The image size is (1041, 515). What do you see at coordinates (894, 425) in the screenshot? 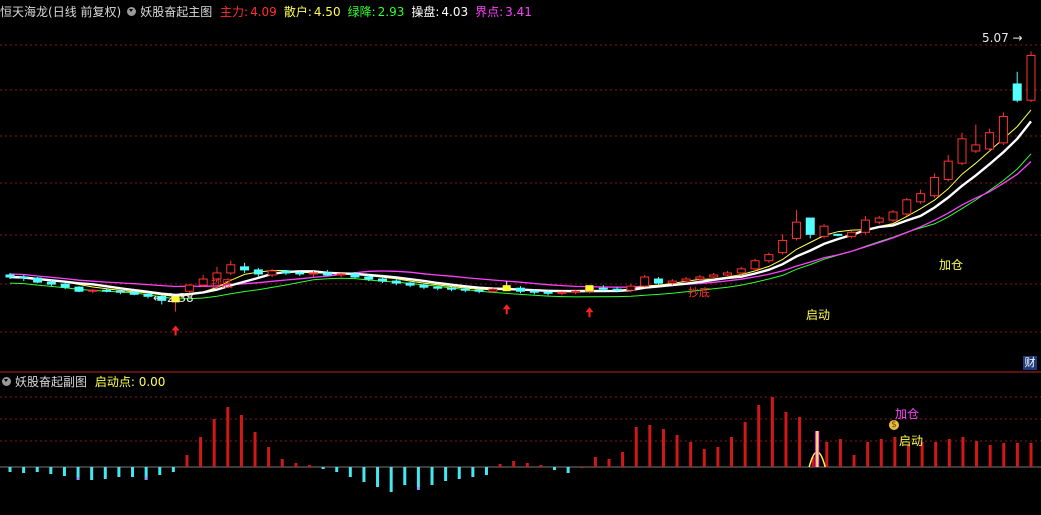
I see `coin-icon: $` at bounding box center [894, 425].